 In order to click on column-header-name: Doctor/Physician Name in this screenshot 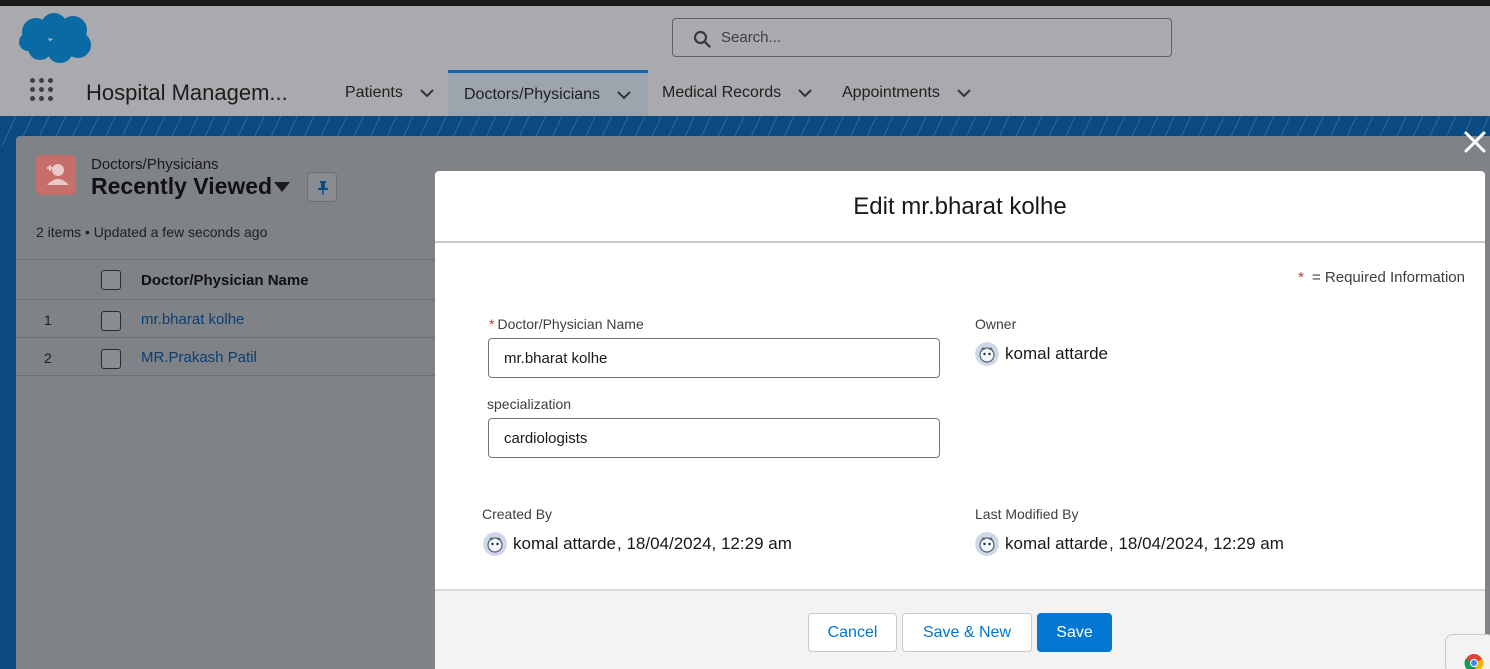, I will do `click(225, 280)`.